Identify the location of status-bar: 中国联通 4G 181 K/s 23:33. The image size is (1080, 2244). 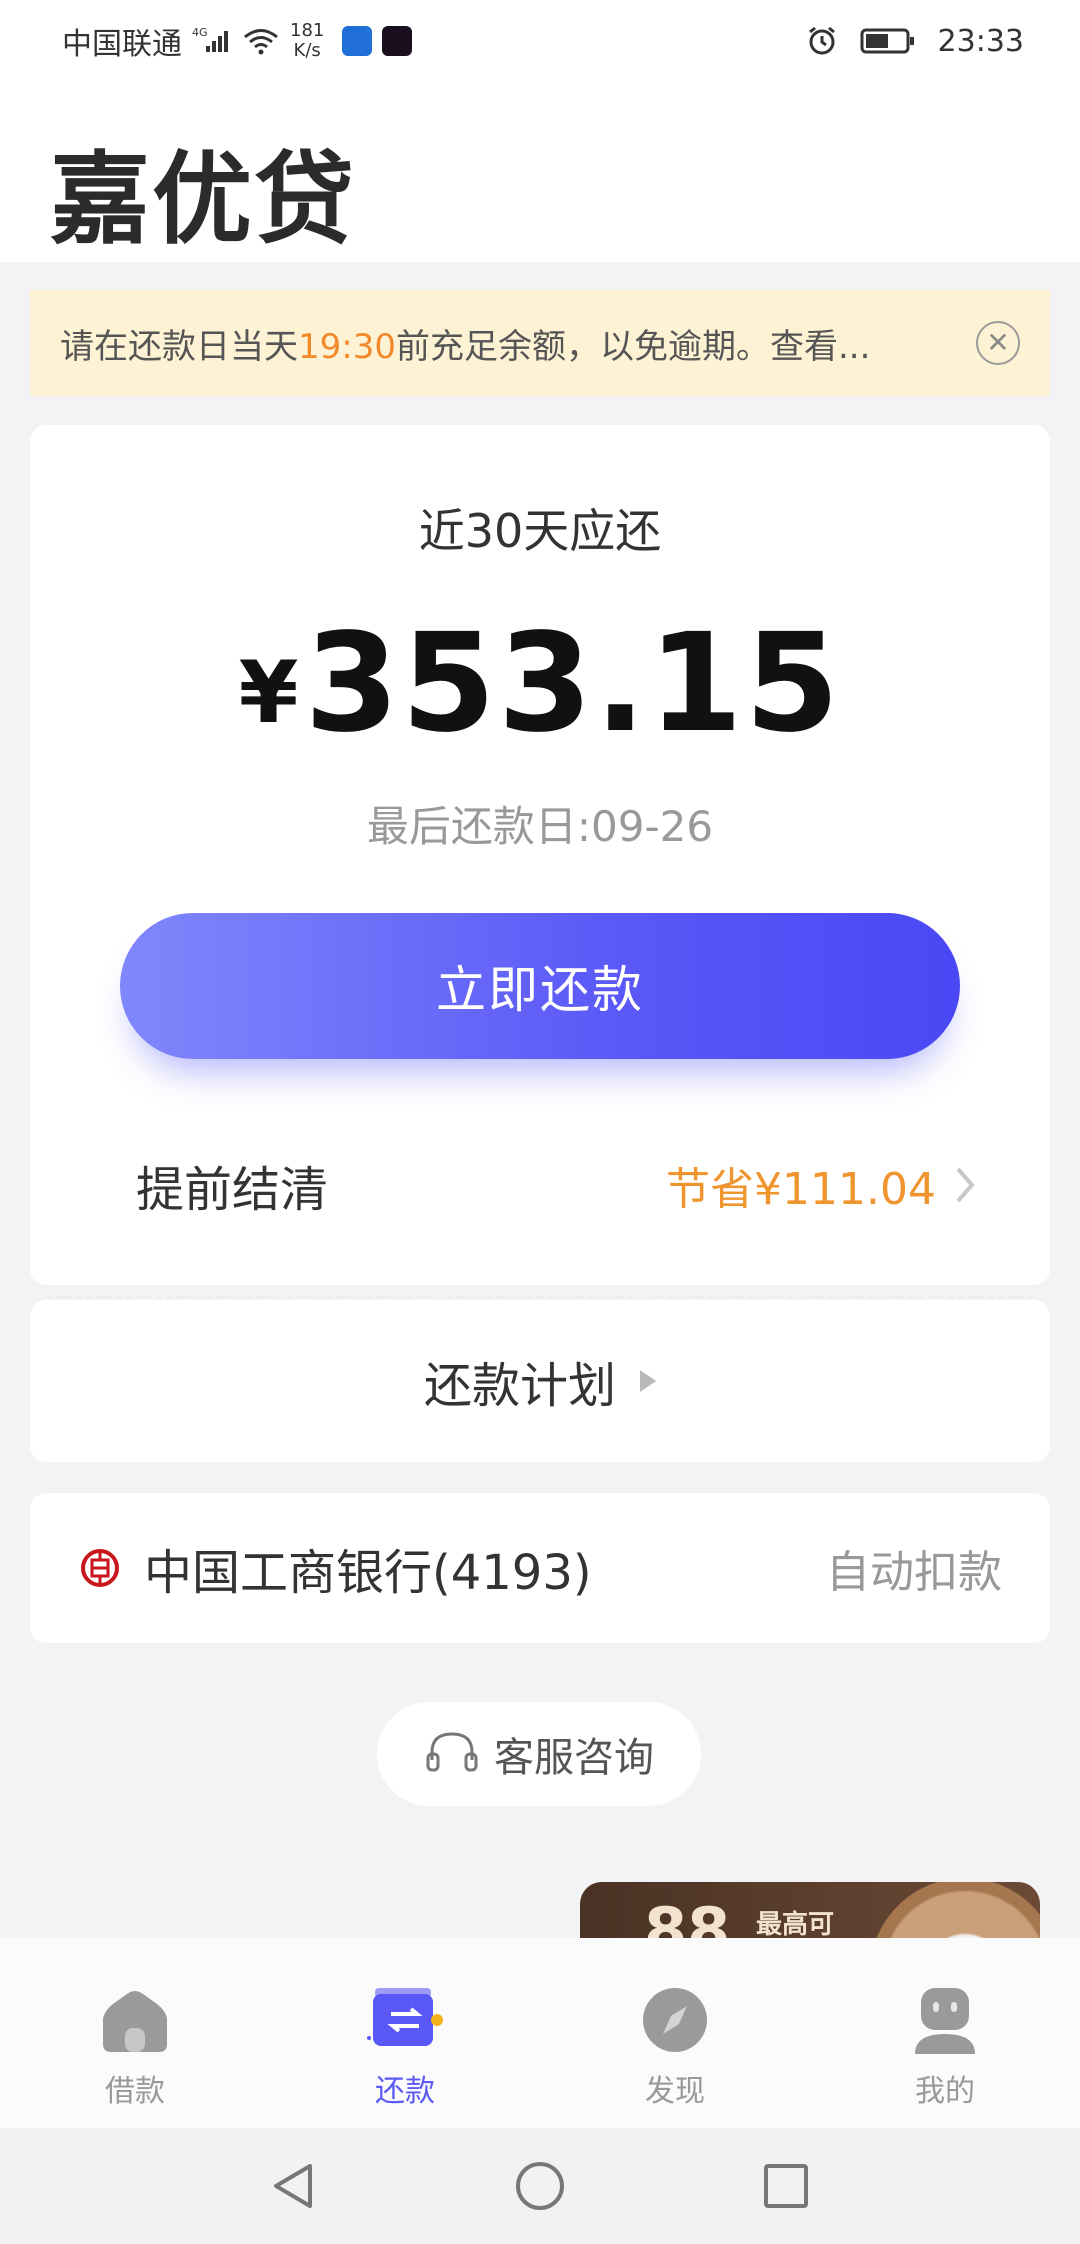
(540, 41).